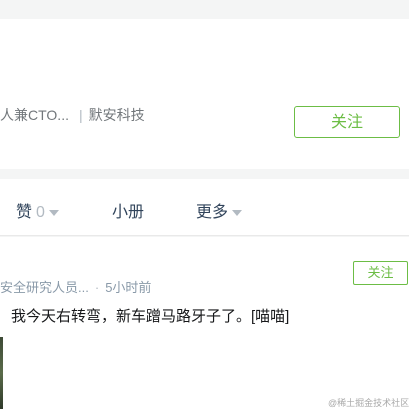 The width and height of the screenshot is (409, 409). What do you see at coordinates (204, 9) in the screenshot?
I see `page-background-top` at bounding box center [204, 9].